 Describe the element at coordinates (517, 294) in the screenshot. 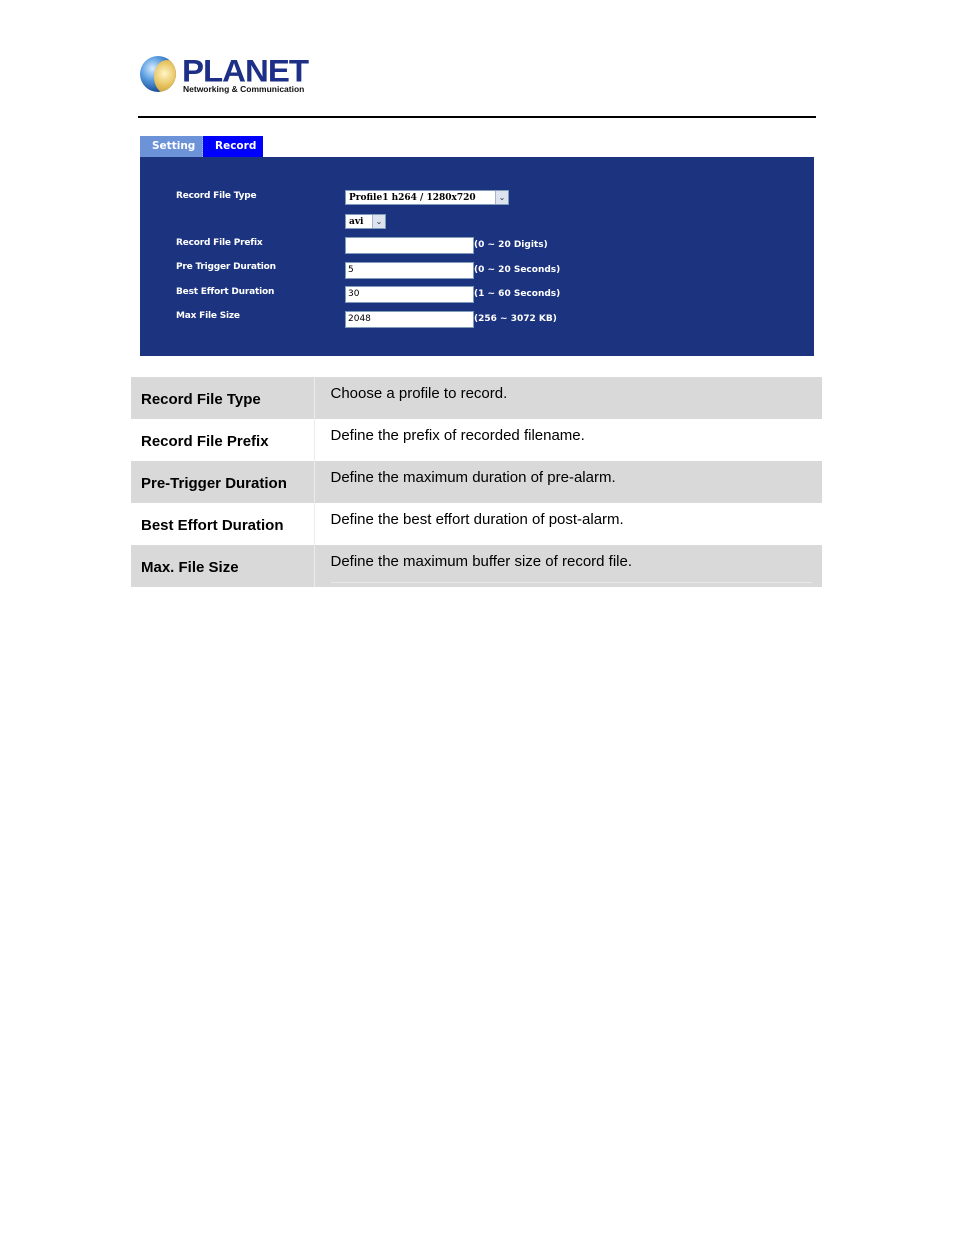

I see `best-effort-duration-hint: (1 ~ 60 Seconds)` at that location.